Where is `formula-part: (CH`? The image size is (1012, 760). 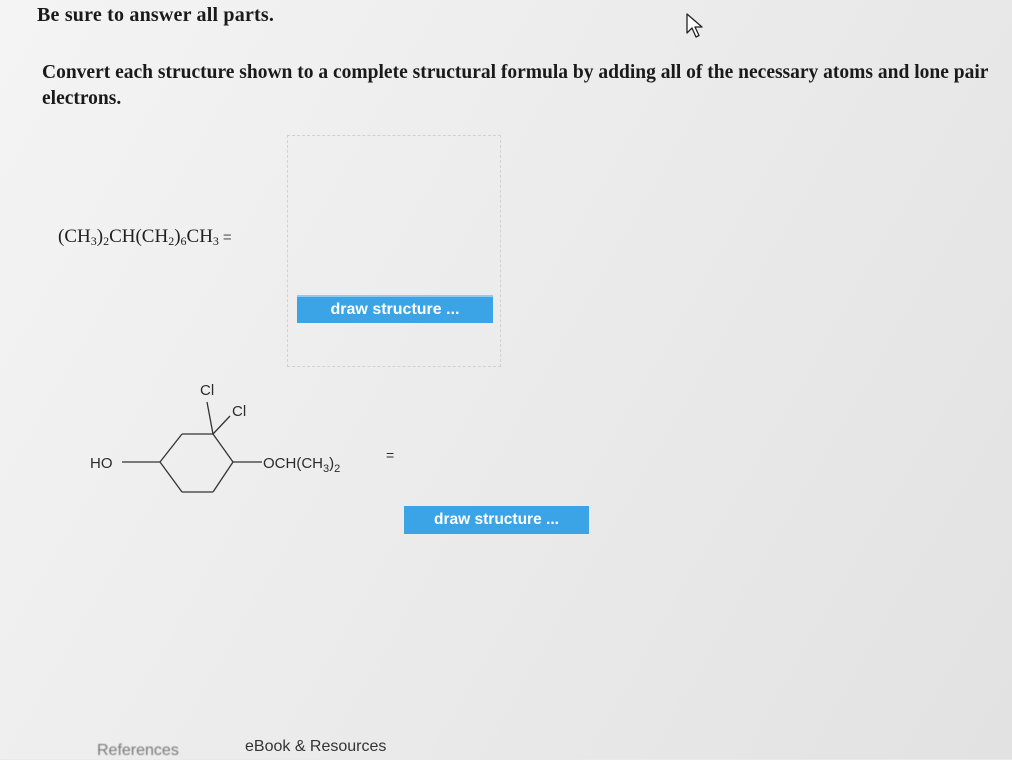
formula-part: (CH is located at coordinates (74, 236).